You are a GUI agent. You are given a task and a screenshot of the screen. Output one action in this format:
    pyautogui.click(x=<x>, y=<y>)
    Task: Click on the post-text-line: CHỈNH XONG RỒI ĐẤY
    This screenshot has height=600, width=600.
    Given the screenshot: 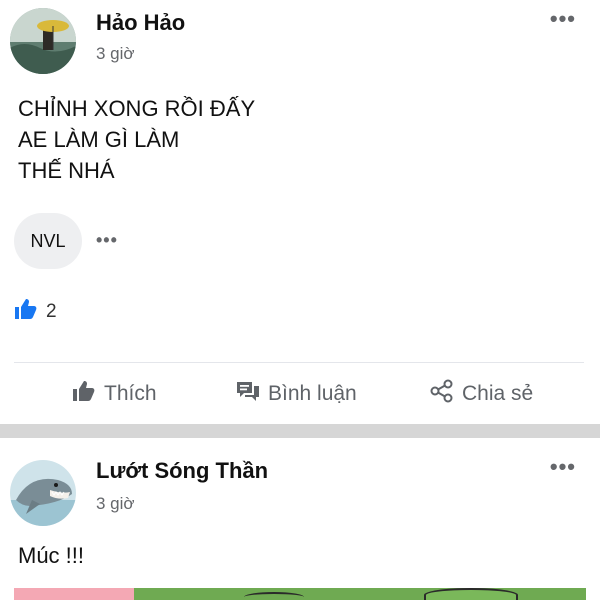 What is the action you would take?
    pyautogui.click(x=137, y=108)
    